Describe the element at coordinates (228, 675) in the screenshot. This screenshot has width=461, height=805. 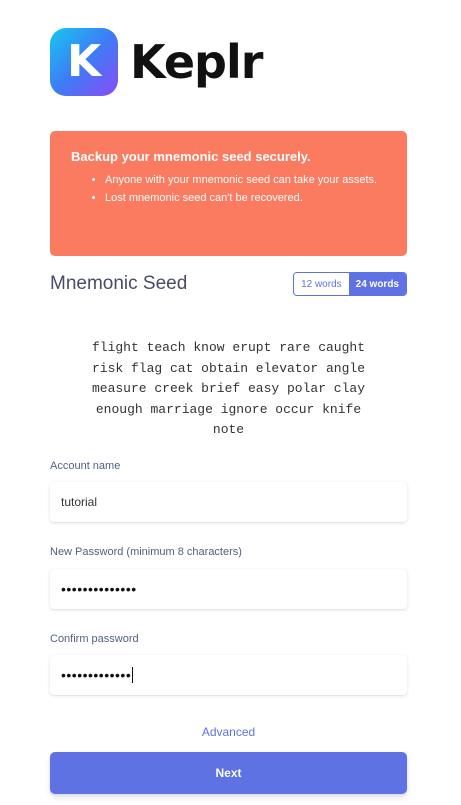
I see `confirm-password-input: •••••••••••••` at that location.